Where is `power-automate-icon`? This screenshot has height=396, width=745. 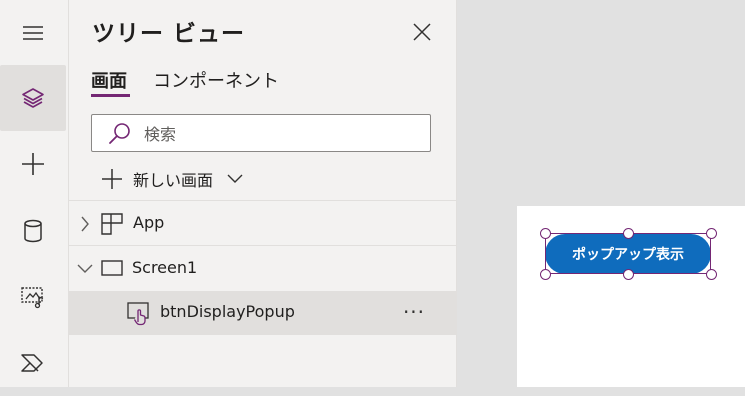 power-automate-icon is located at coordinates (32, 363).